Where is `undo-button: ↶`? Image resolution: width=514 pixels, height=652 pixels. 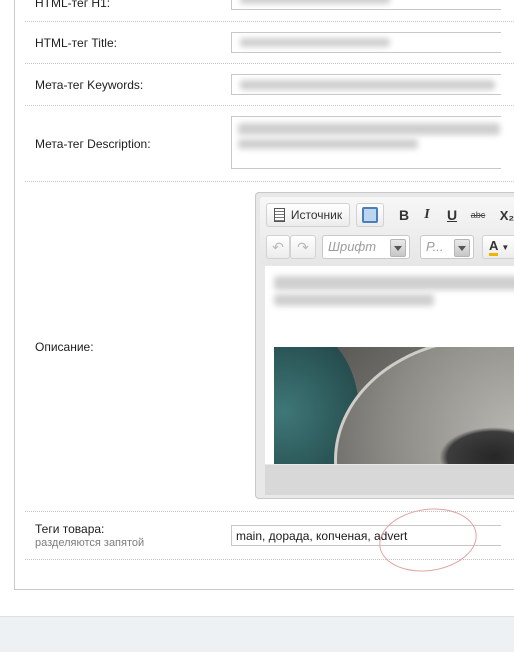
undo-button: ↶ is located at coordinates (278, 247).